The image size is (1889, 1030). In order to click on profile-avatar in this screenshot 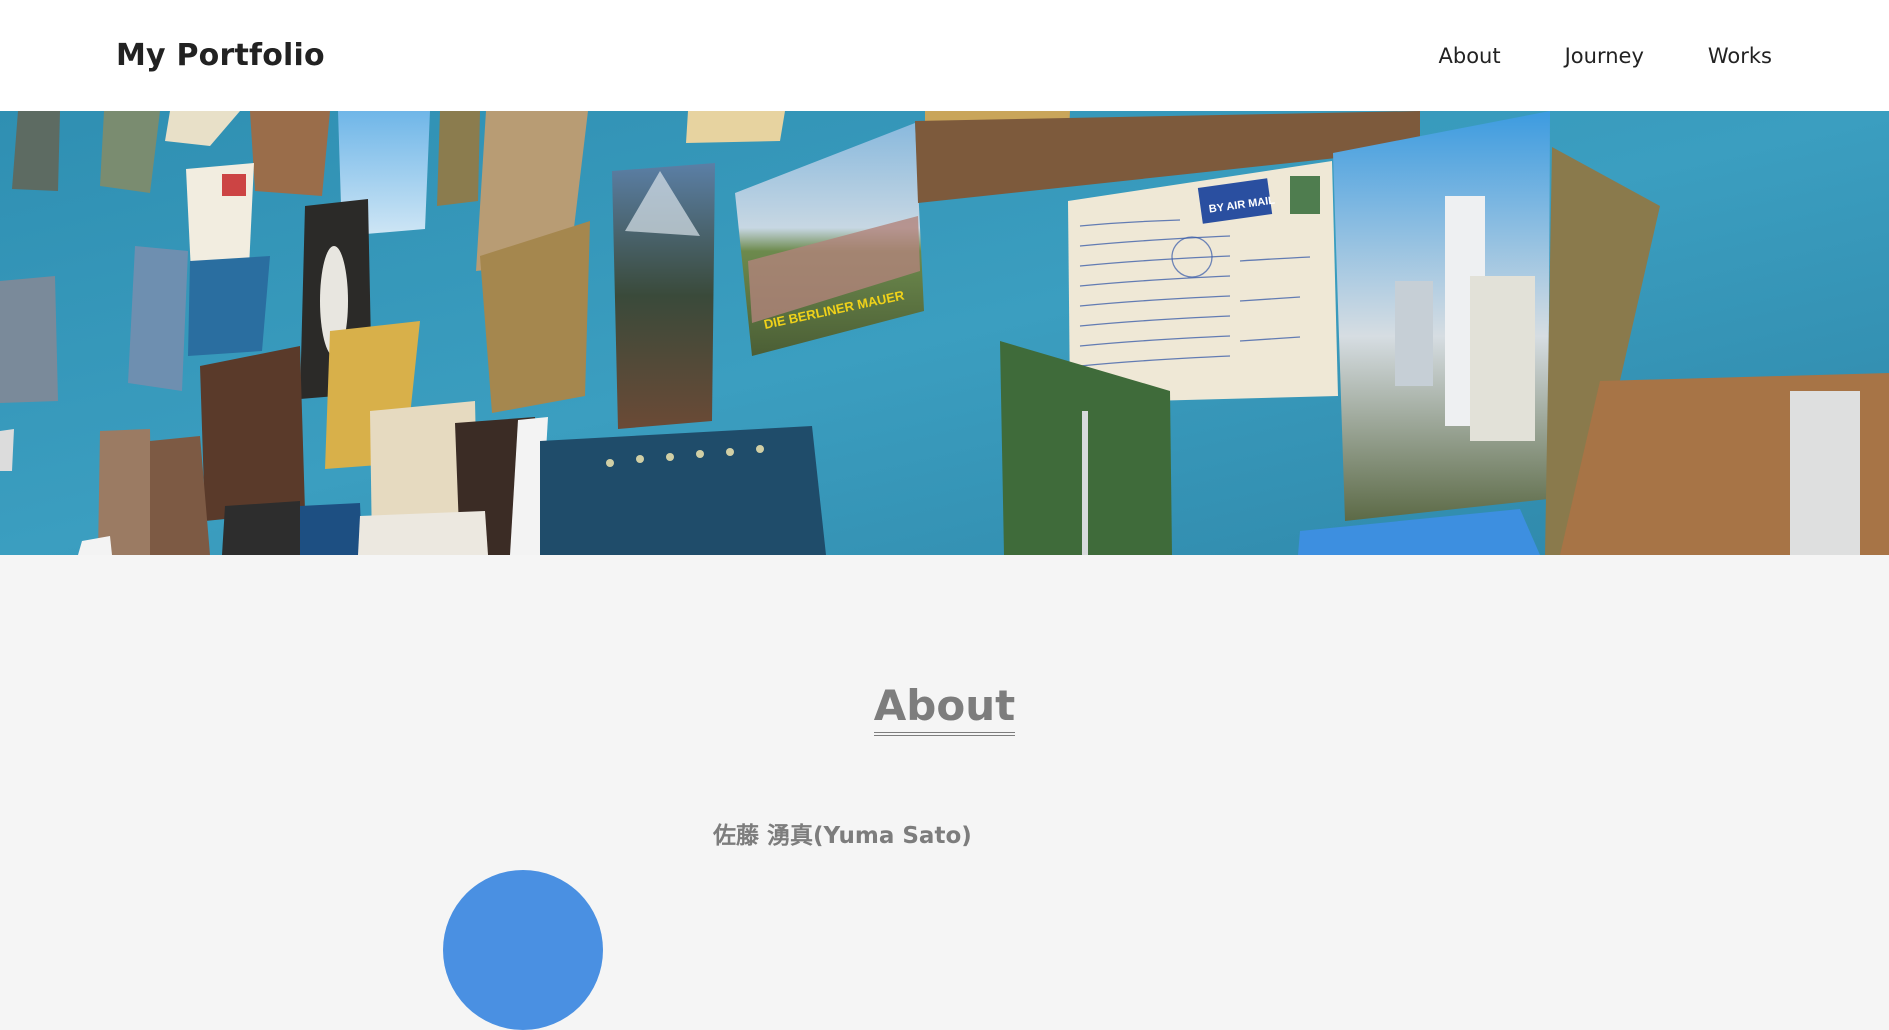, I will do `click(523, 950)`.